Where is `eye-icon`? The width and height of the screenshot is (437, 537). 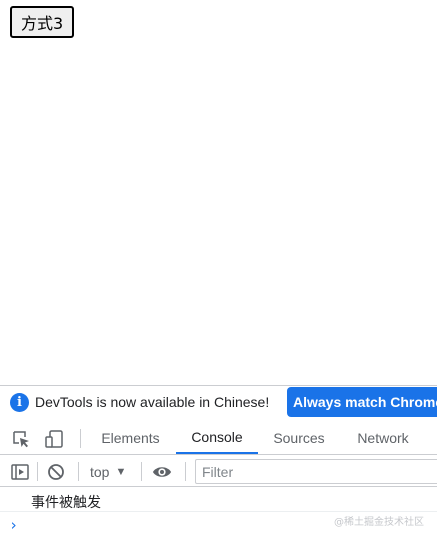
eye-icon is located at coordinates (162, 472).